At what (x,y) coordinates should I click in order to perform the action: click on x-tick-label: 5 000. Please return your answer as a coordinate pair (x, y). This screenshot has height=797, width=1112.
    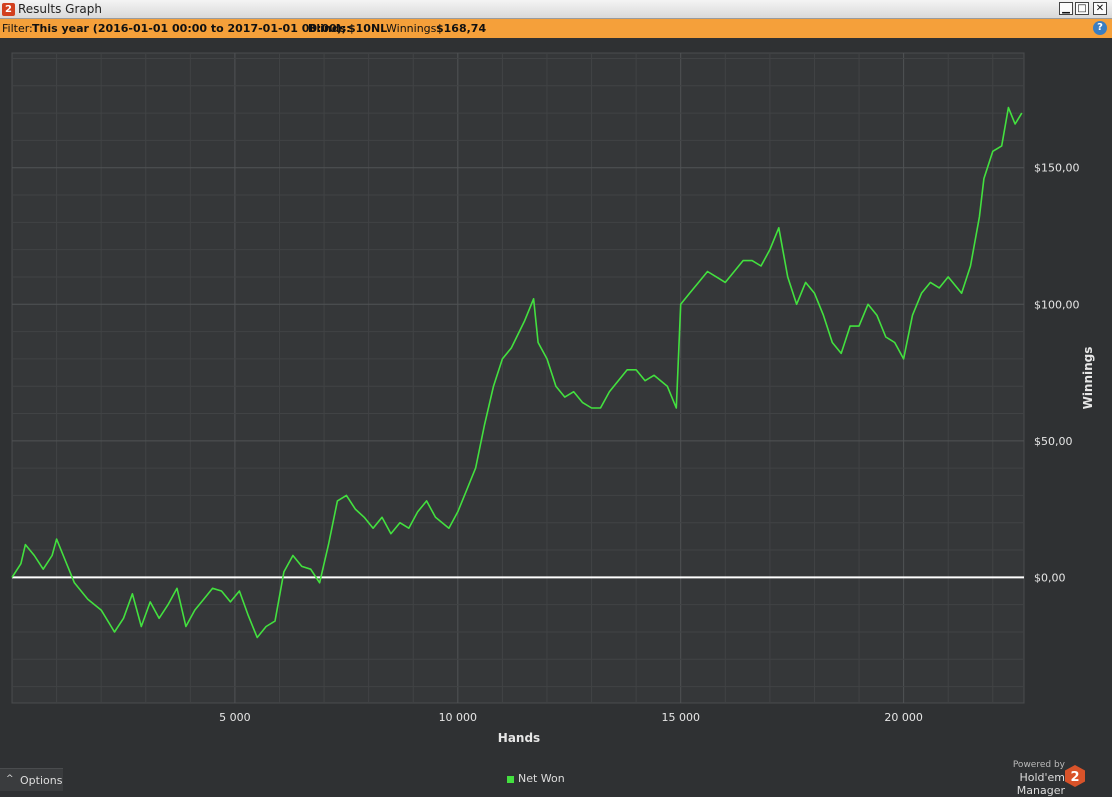
    Looking at the image, I should click on (235, 717).